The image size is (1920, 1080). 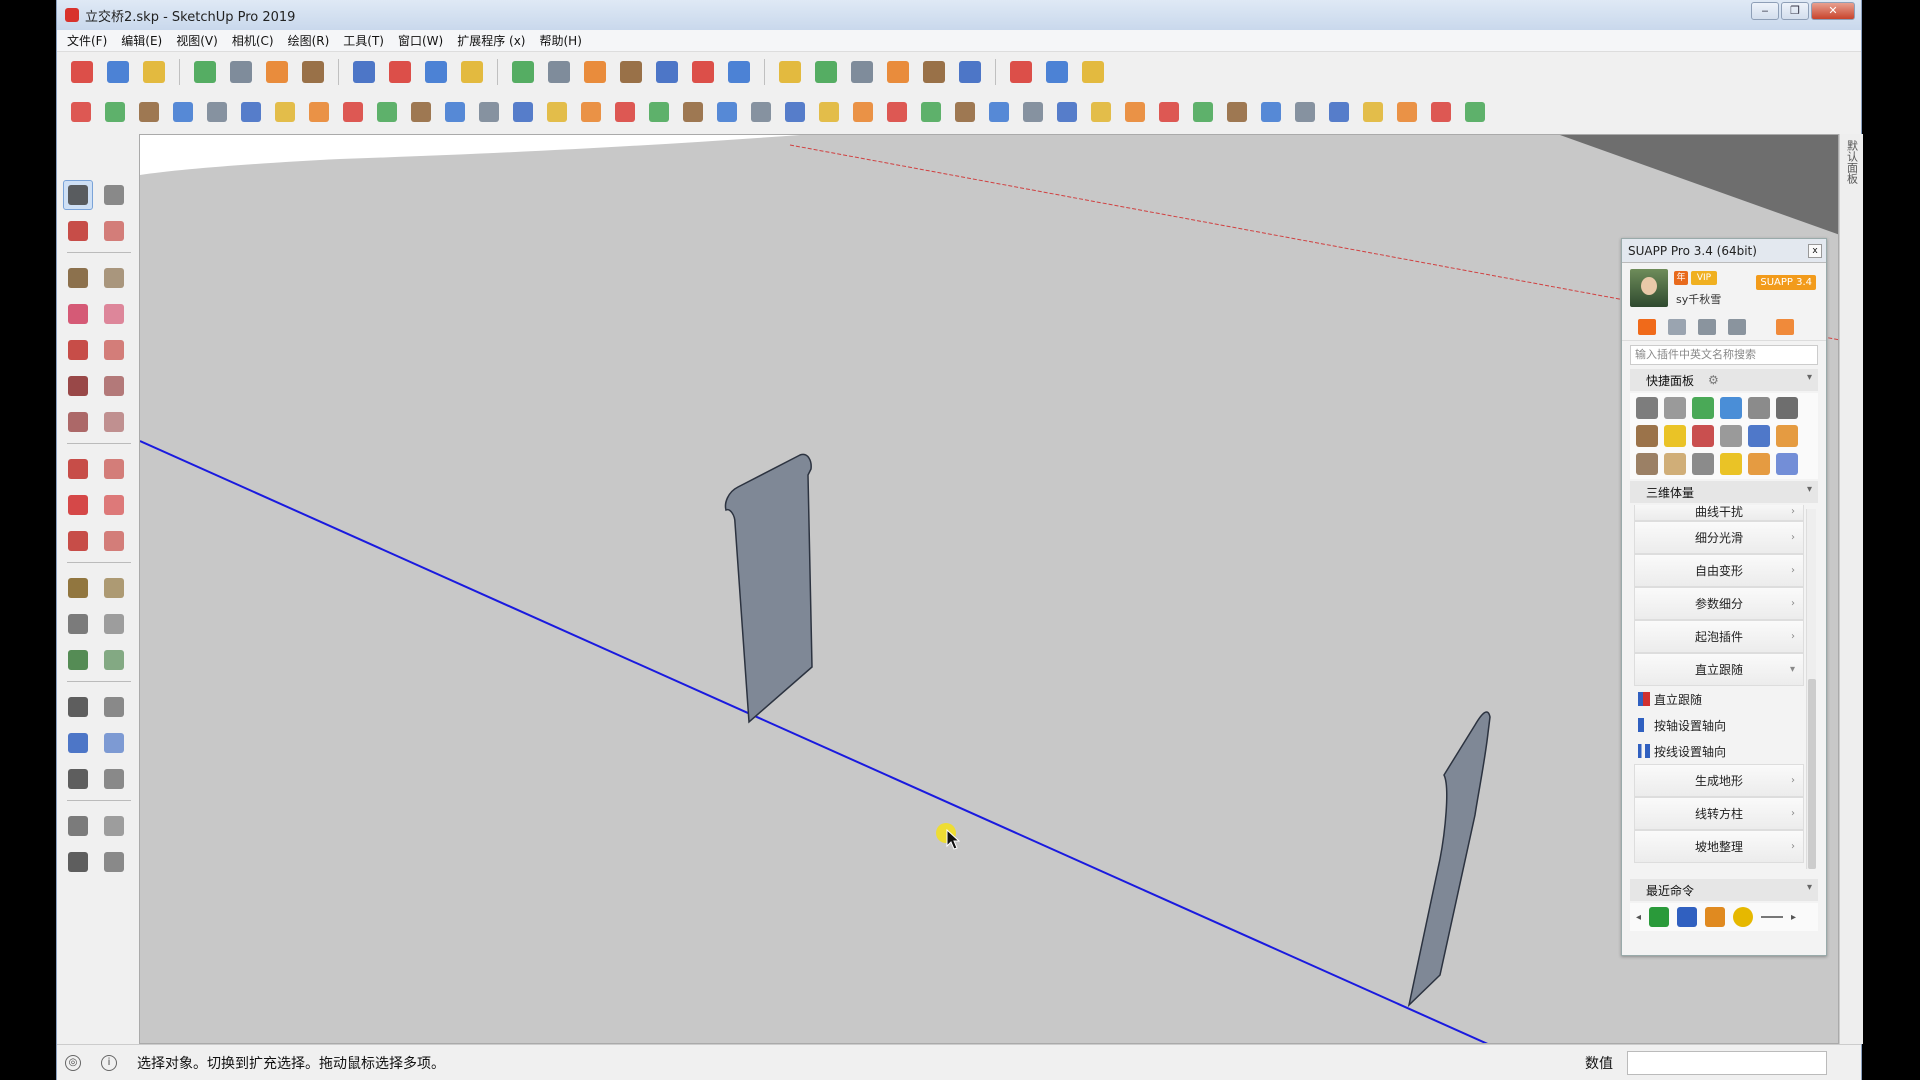 What do you see at coordinates (1719, 570) in the screenshot?
I see `menu-item-free-deform: 自由变形 ›` at bounding box center [1719, 570].